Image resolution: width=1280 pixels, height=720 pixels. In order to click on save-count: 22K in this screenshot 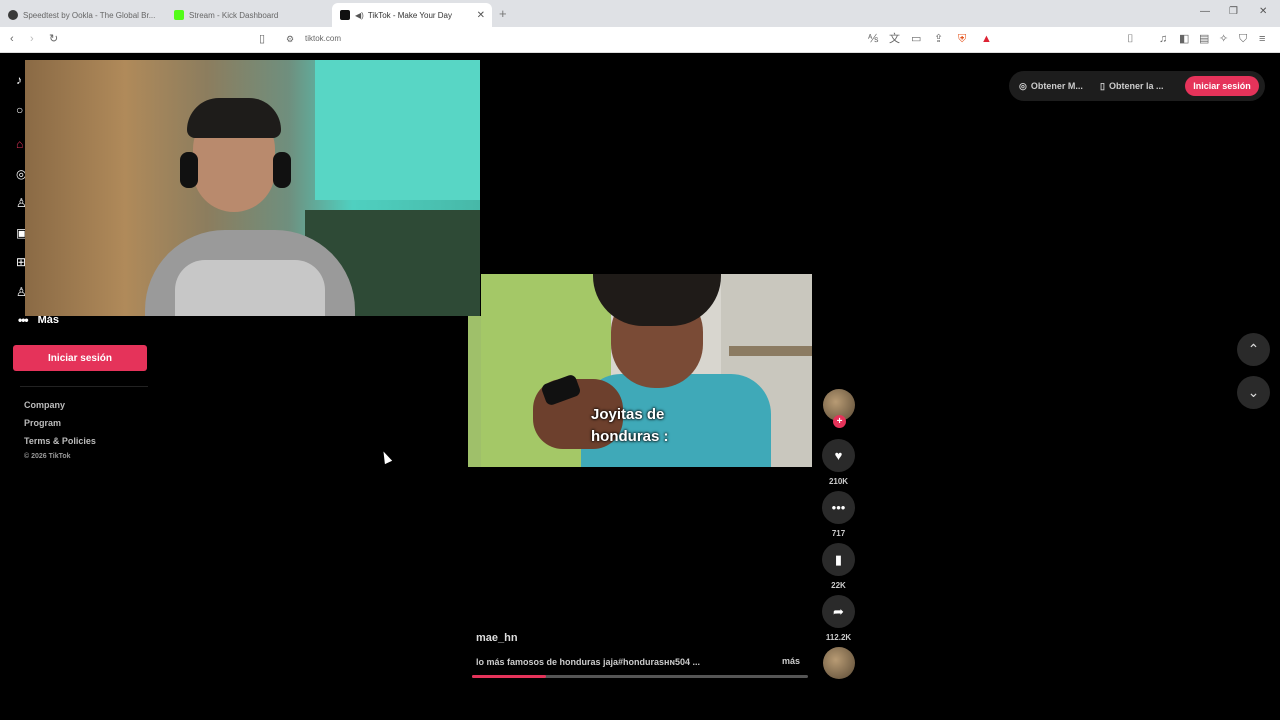, I will do `click(838, 585)`.